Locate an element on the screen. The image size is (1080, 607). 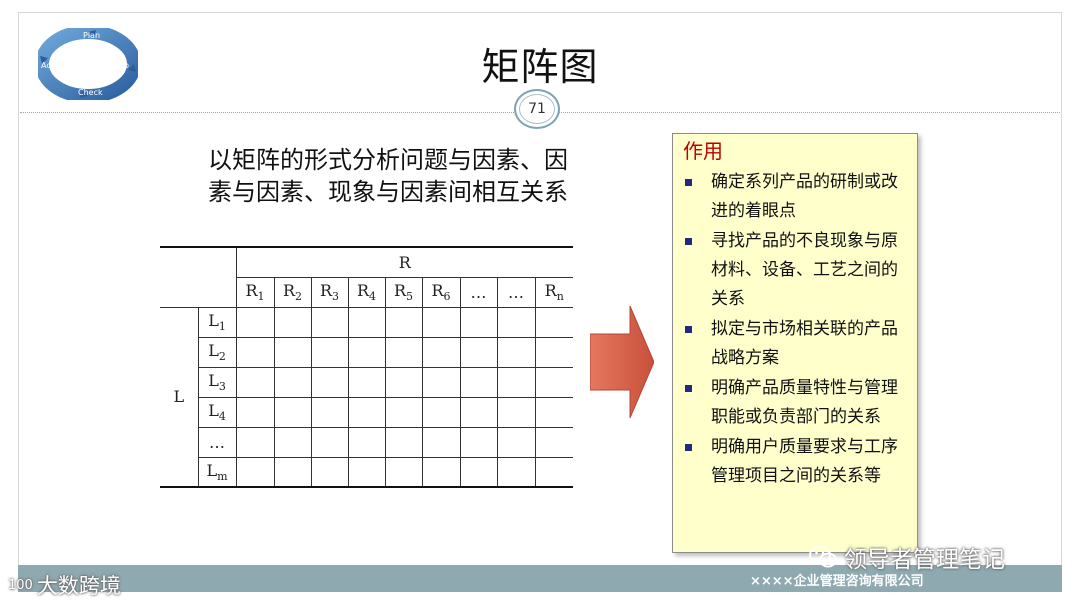
panel-title: 作用 is located at coordinates (703, 151).